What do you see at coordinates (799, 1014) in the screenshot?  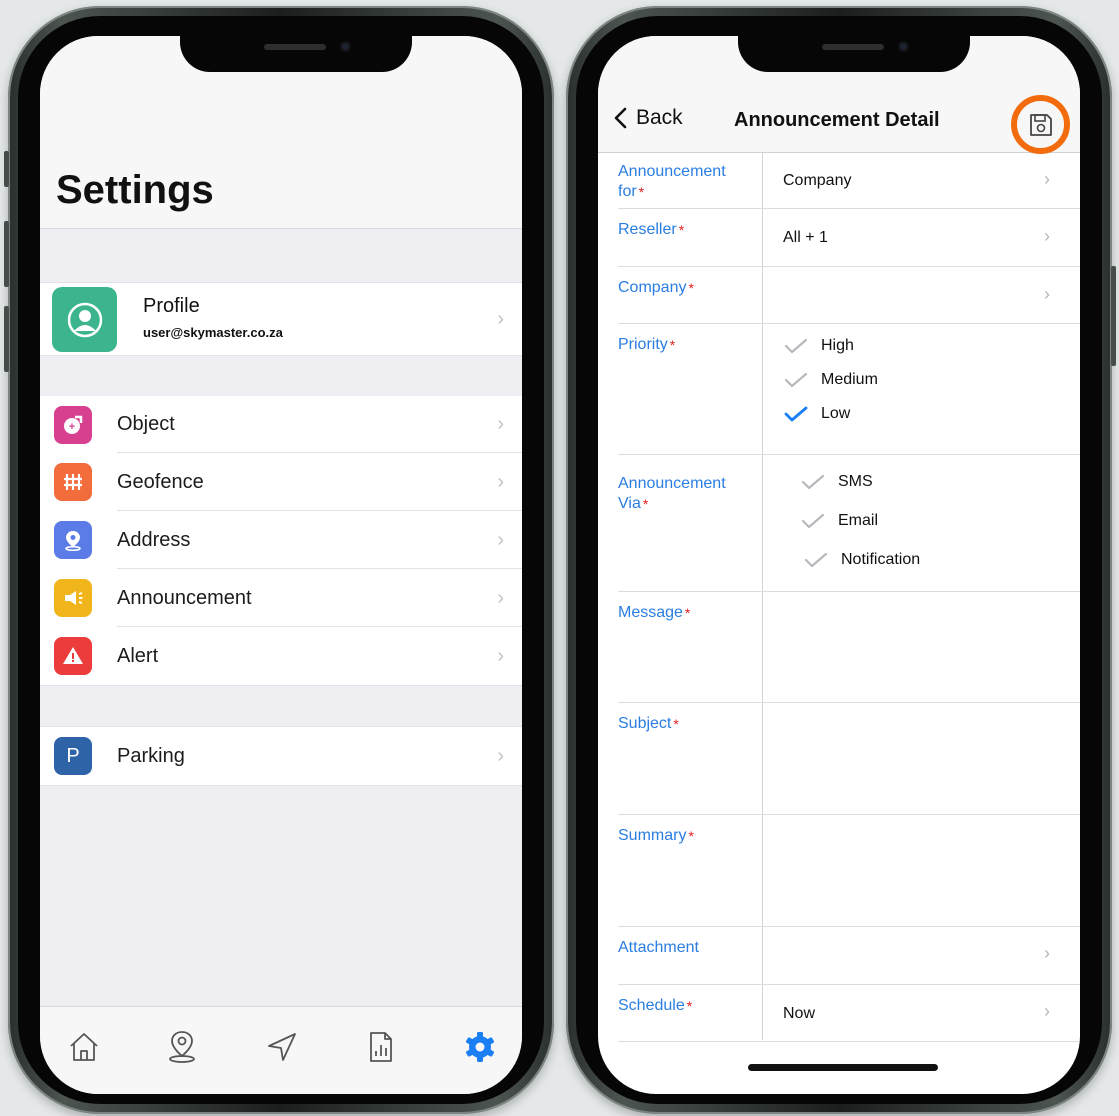 I see `schedule-value: Now` at bounding box center [799, 1014].